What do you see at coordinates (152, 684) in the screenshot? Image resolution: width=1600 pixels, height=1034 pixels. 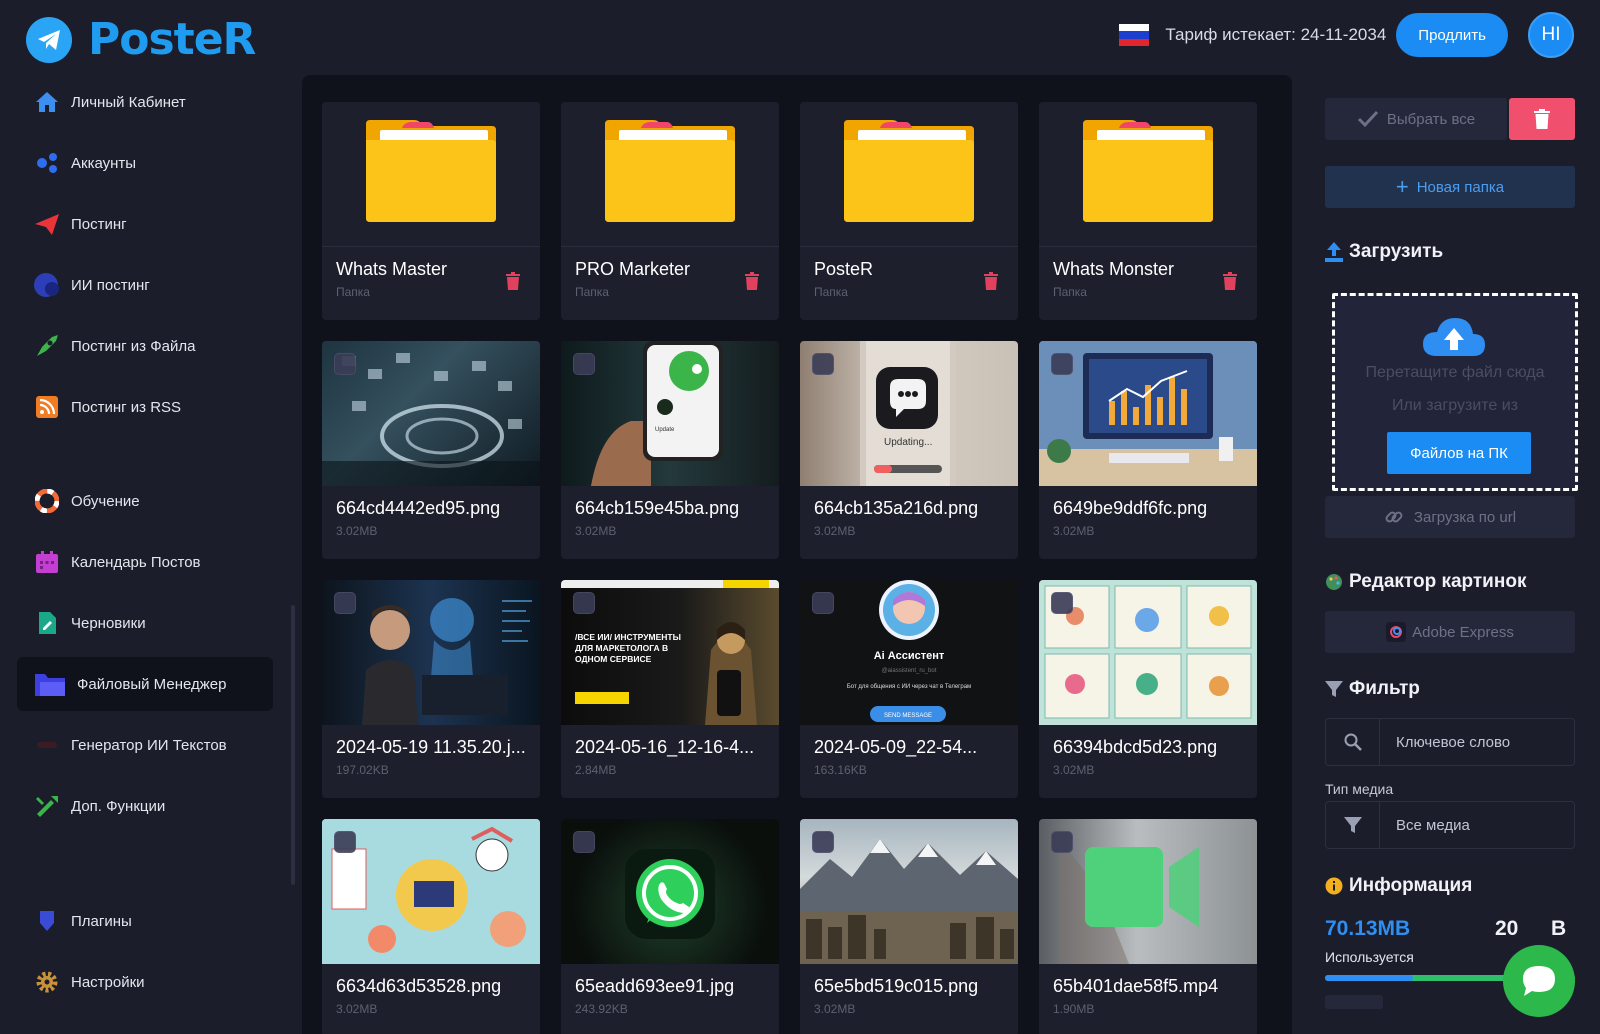 I see `sidebar-item-label: Файловый Менеджер` at bounding box center [152, 684].